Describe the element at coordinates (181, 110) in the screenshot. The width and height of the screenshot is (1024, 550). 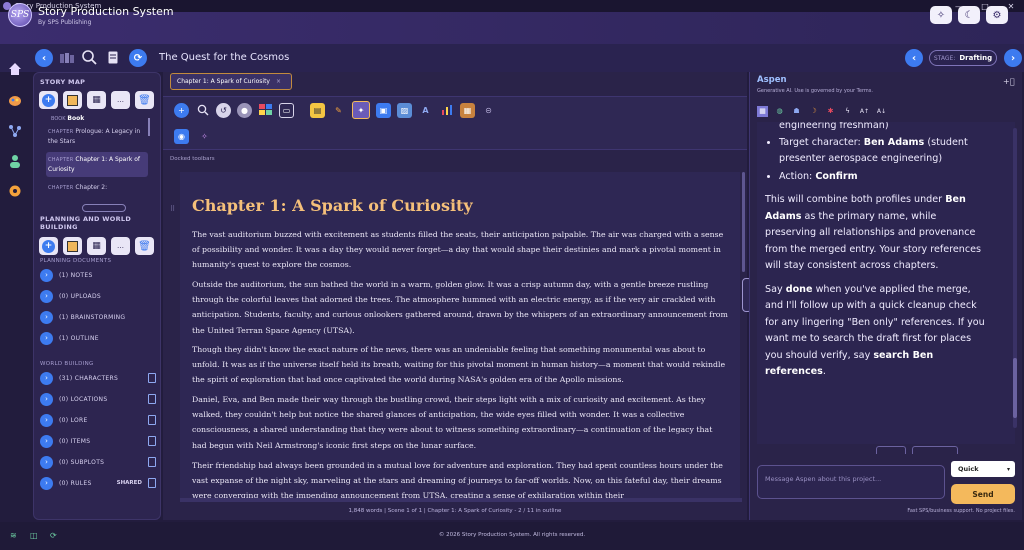
I see `add-icon: +` at that location.